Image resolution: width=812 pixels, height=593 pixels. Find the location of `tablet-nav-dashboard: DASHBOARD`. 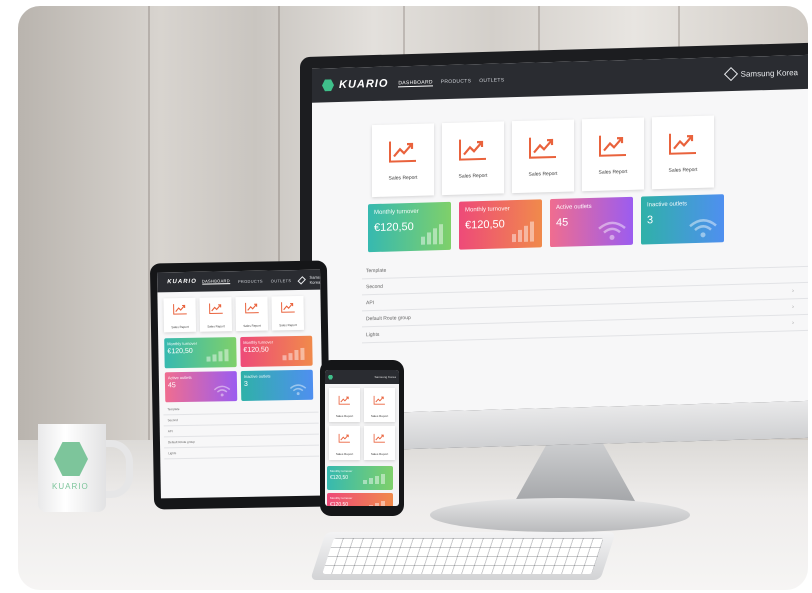

tablet-nav-dashboard: DASHBOARD is located at coordinates (215, 281).